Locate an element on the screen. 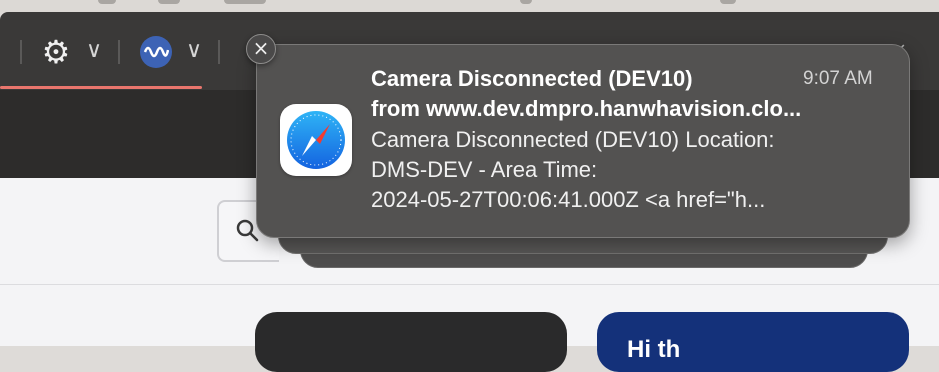  greeting-card: Hi th is located at coordinates (753, 342).